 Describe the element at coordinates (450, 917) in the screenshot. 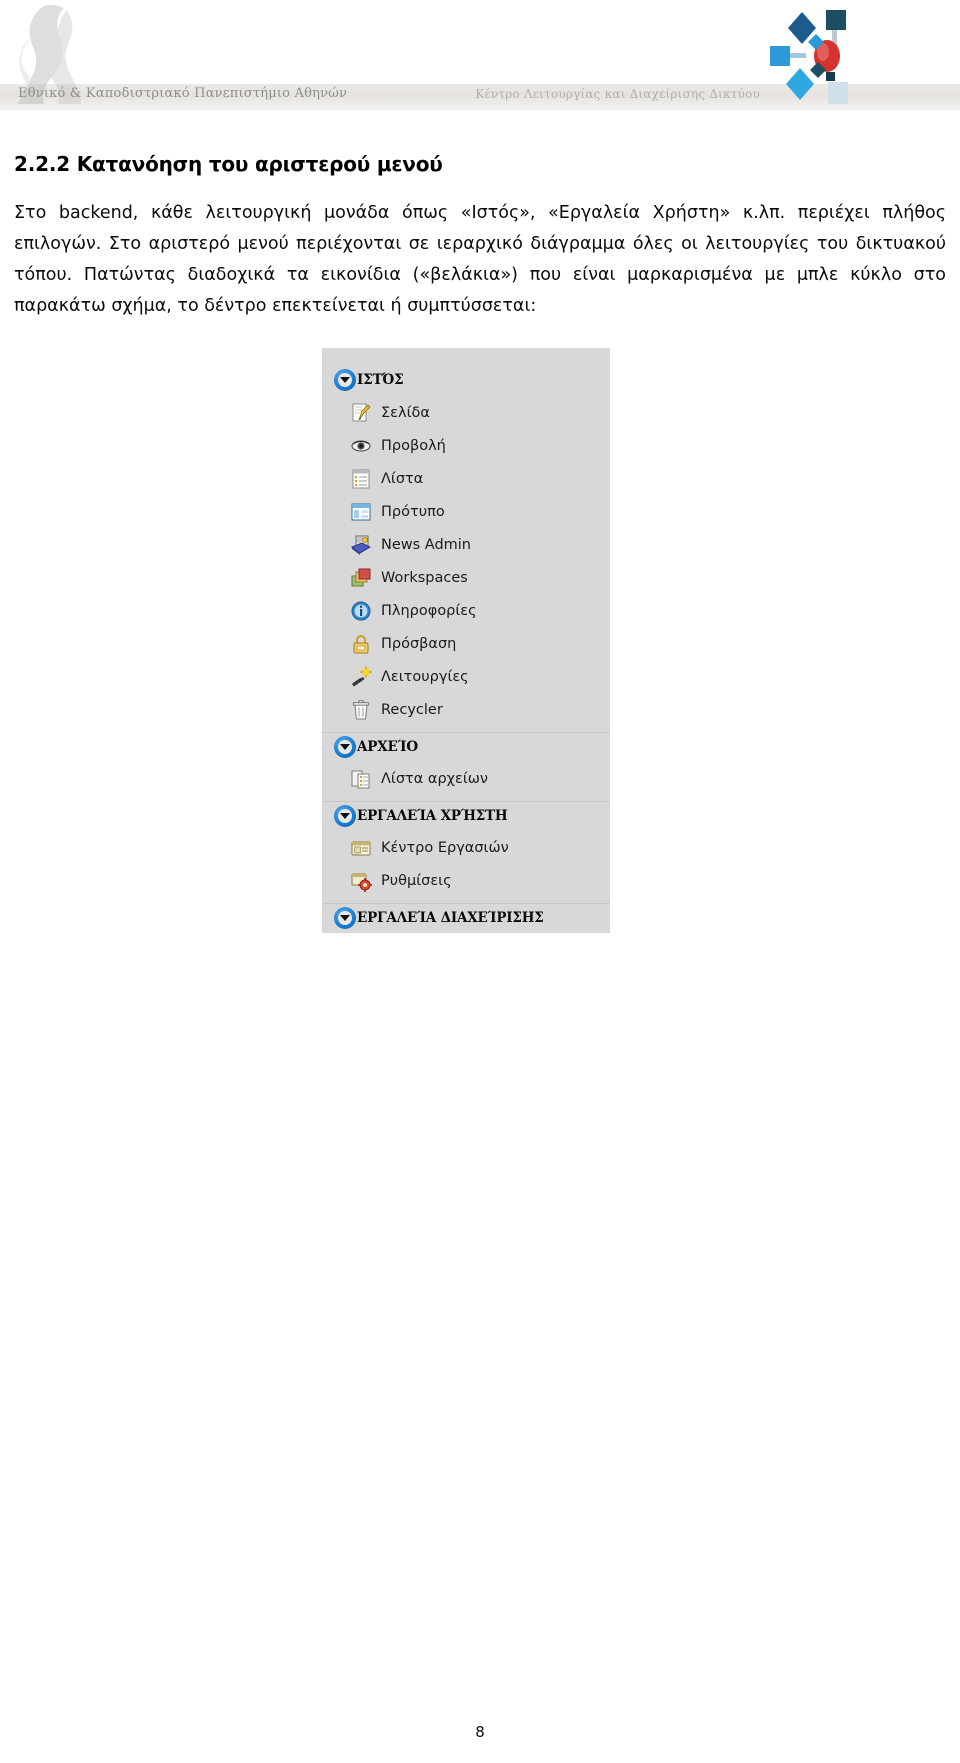

I see `menu-group-label: ΕΡΓΑΛΕΊΑ ΔΙΑΧΕΊΡΙΣΗΣ` at that location.